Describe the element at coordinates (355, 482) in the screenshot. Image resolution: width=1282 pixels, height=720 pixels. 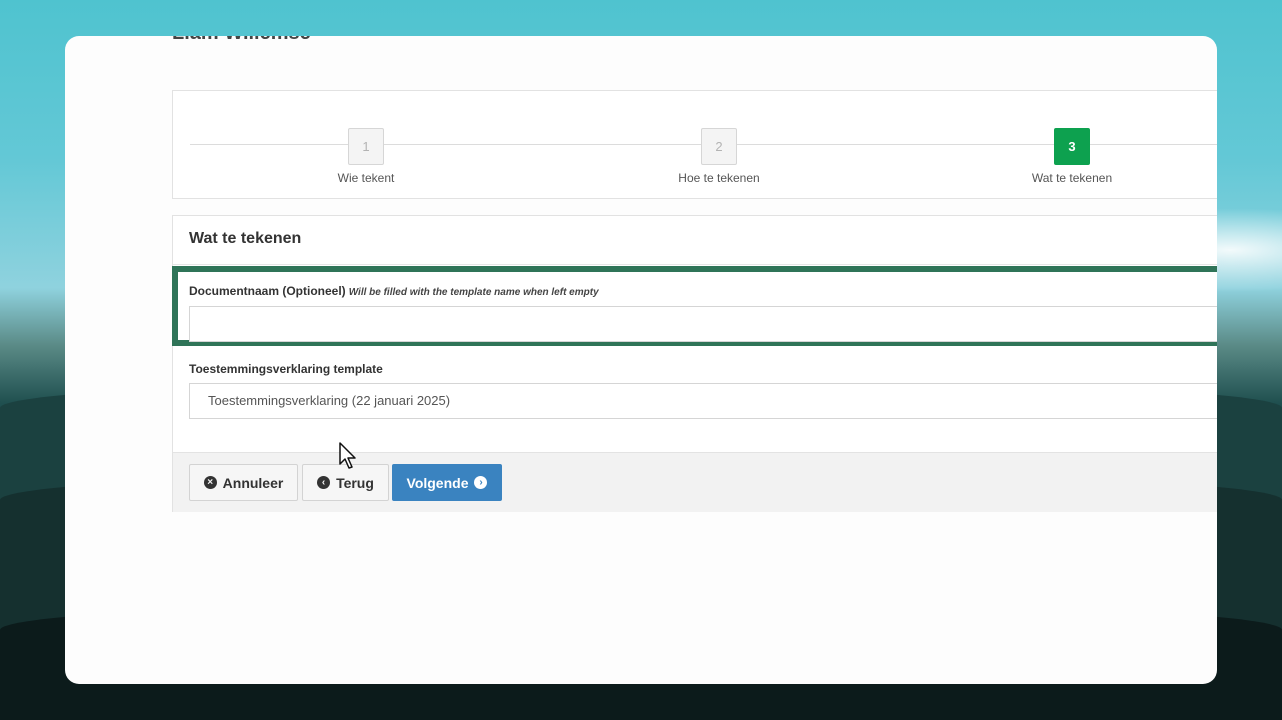
I see `back-button-label: Terug` at that location.